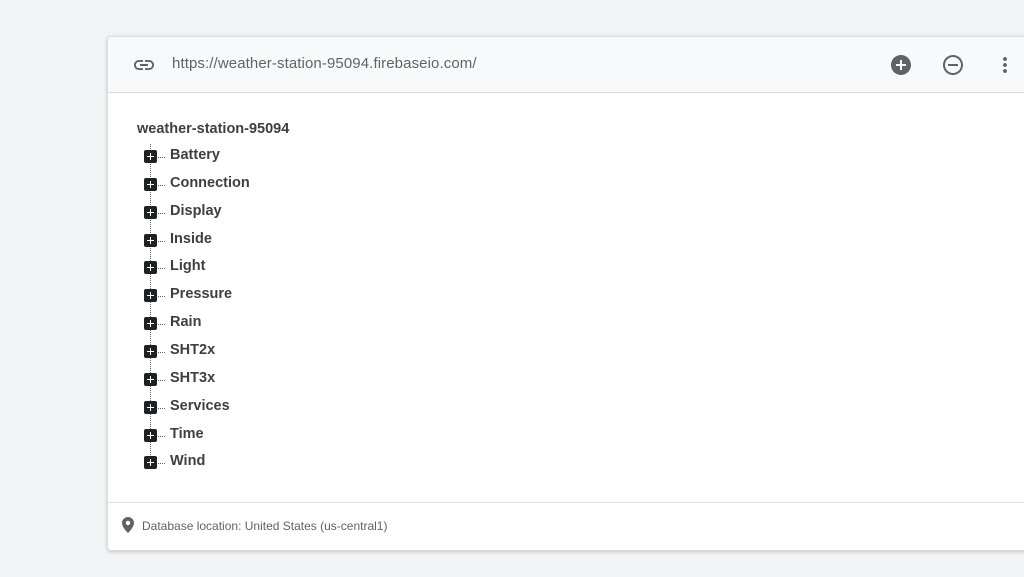  I want to click on more-vert-icon, so click(1005, 65).